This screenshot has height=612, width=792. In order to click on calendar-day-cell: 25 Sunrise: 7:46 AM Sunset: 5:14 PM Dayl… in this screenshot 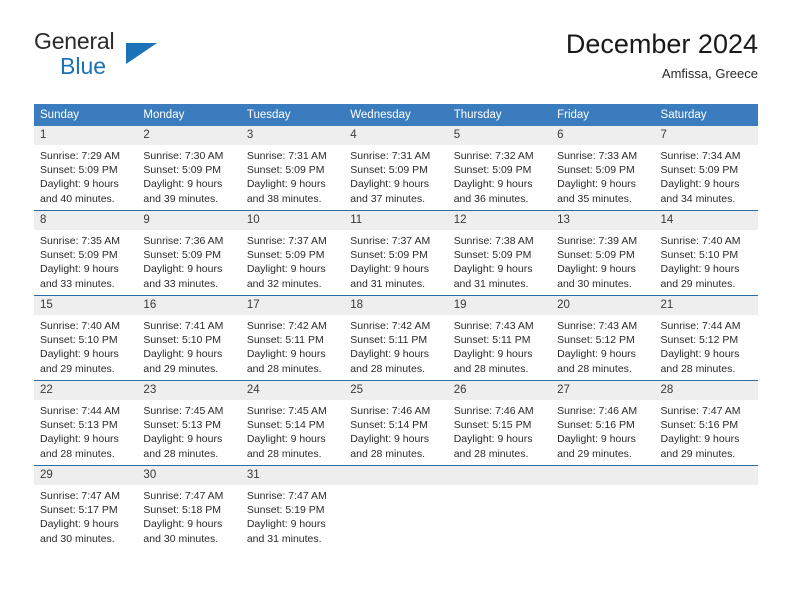, I will do `click(396, 423)`.